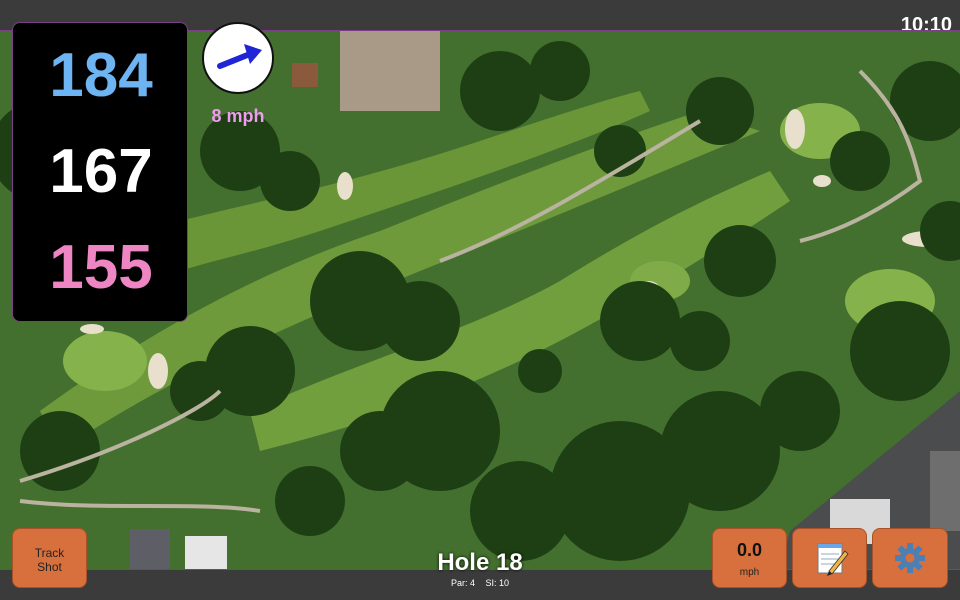 The image size is (960, 600). Describe the element at coordinates (480, 583) in the screenshot. I see `hole-info: Par: 4 SI: 10` at that location.